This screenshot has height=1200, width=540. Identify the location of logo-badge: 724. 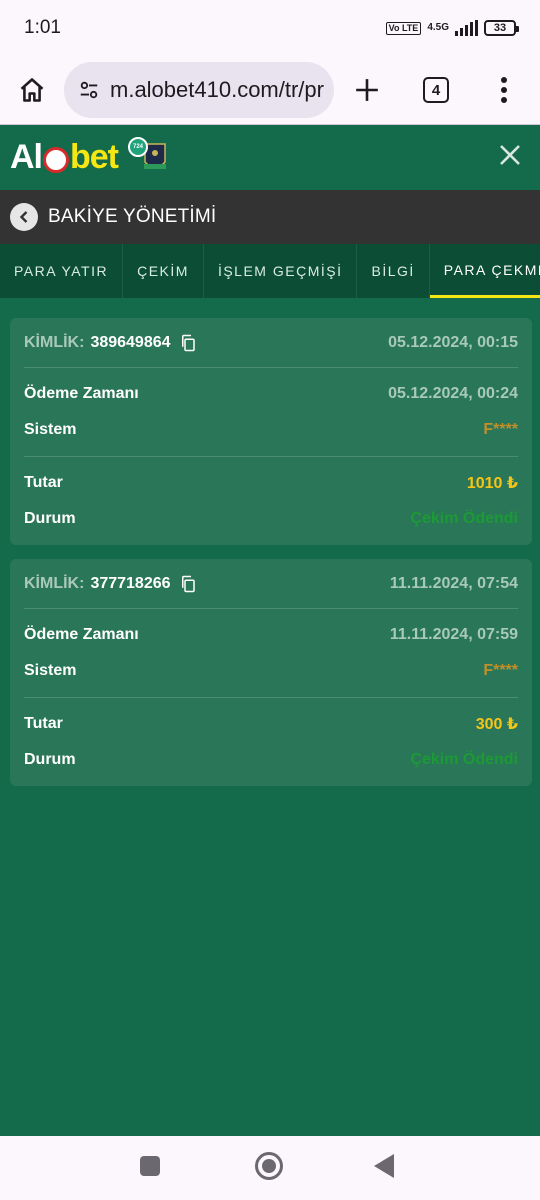
(138, 146).